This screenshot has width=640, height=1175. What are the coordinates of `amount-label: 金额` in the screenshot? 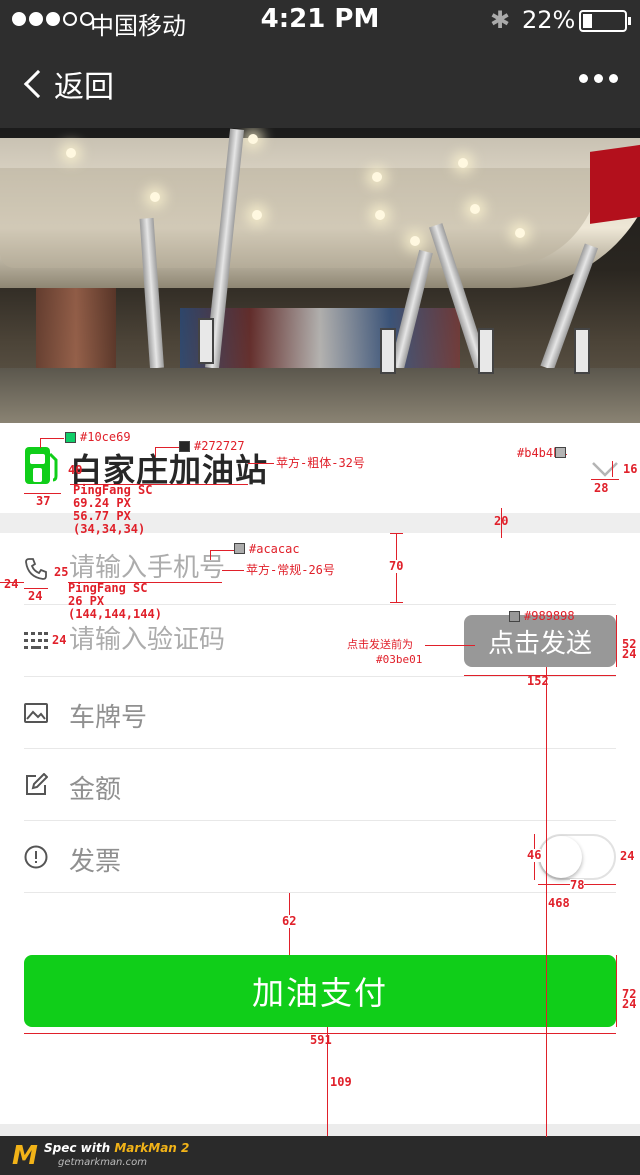 It's located at (95, 790).